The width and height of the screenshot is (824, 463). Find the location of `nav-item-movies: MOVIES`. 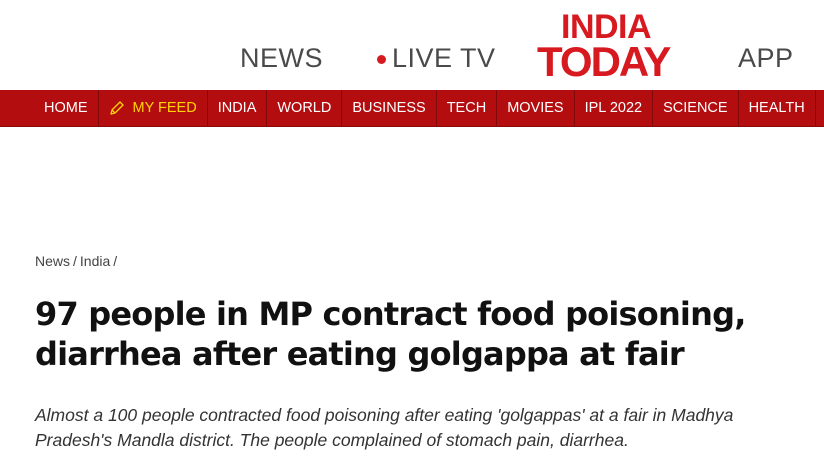

nav-item-movies: MOVIES is located at coordinates (536, 108).